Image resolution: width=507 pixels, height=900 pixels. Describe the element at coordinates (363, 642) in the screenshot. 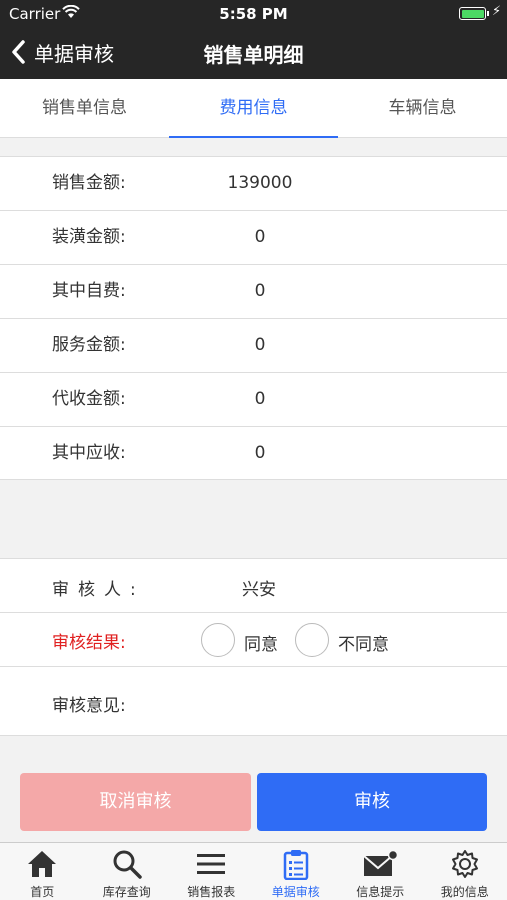

I see `disagree-label: 不同意` at that location.